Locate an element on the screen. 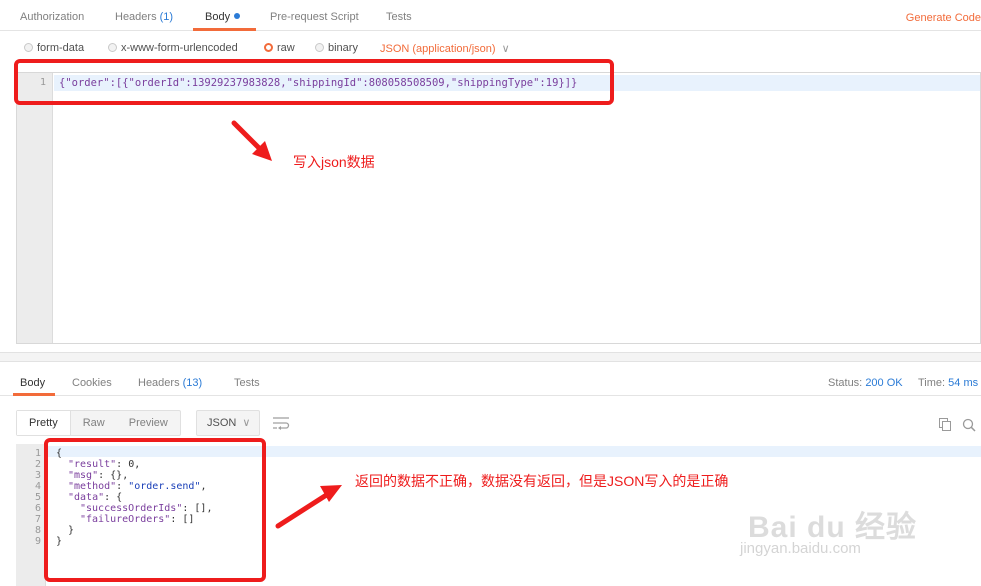  modified-dot-icon is located at coordinates (237, 16).